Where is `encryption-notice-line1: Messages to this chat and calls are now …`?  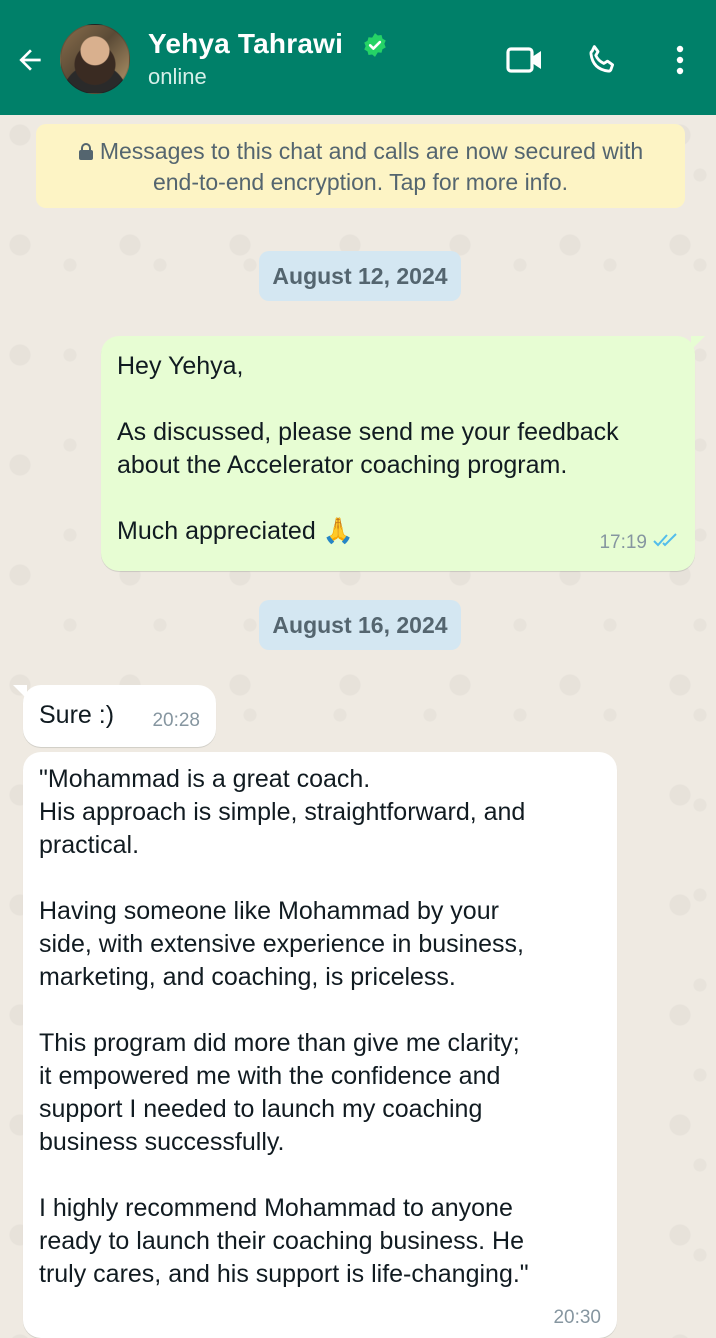
encryption-notice-line1: Messages to this chat and calls are now … is located at coordinates (371, 151).